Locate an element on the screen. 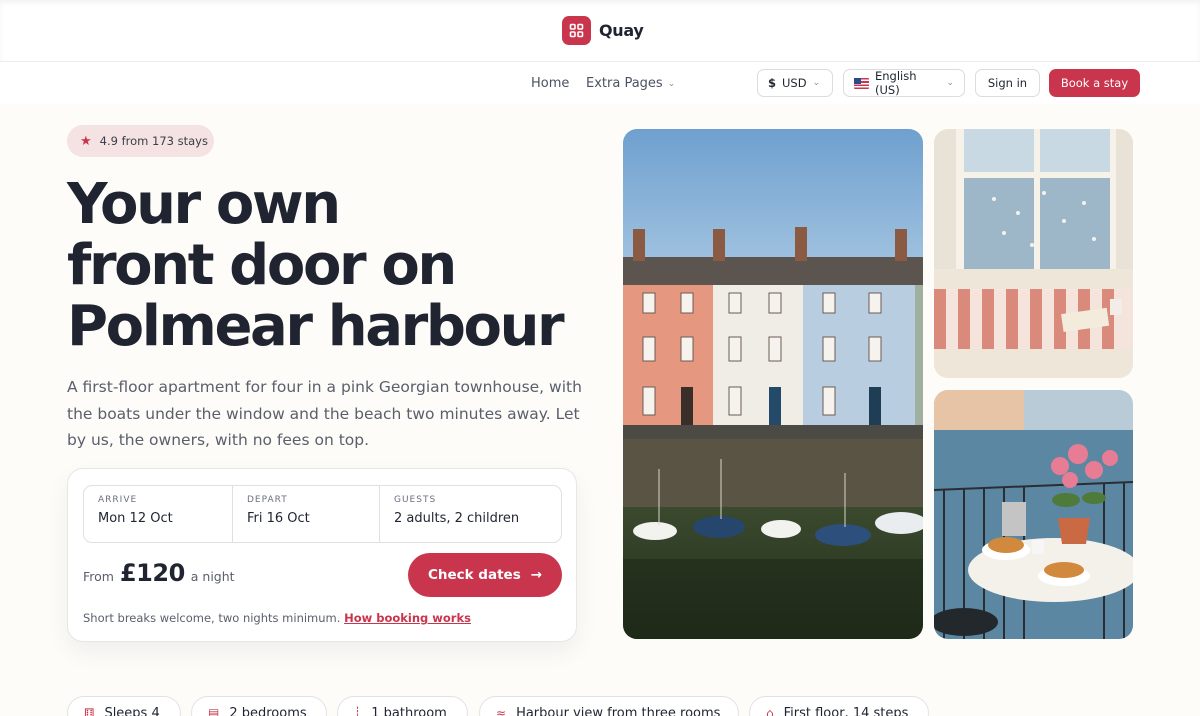 The height and width of the screenshot is (716, 1200). feature-chip-bathroom: ┊ 1 bathroom is located at coordinates (402, 706).